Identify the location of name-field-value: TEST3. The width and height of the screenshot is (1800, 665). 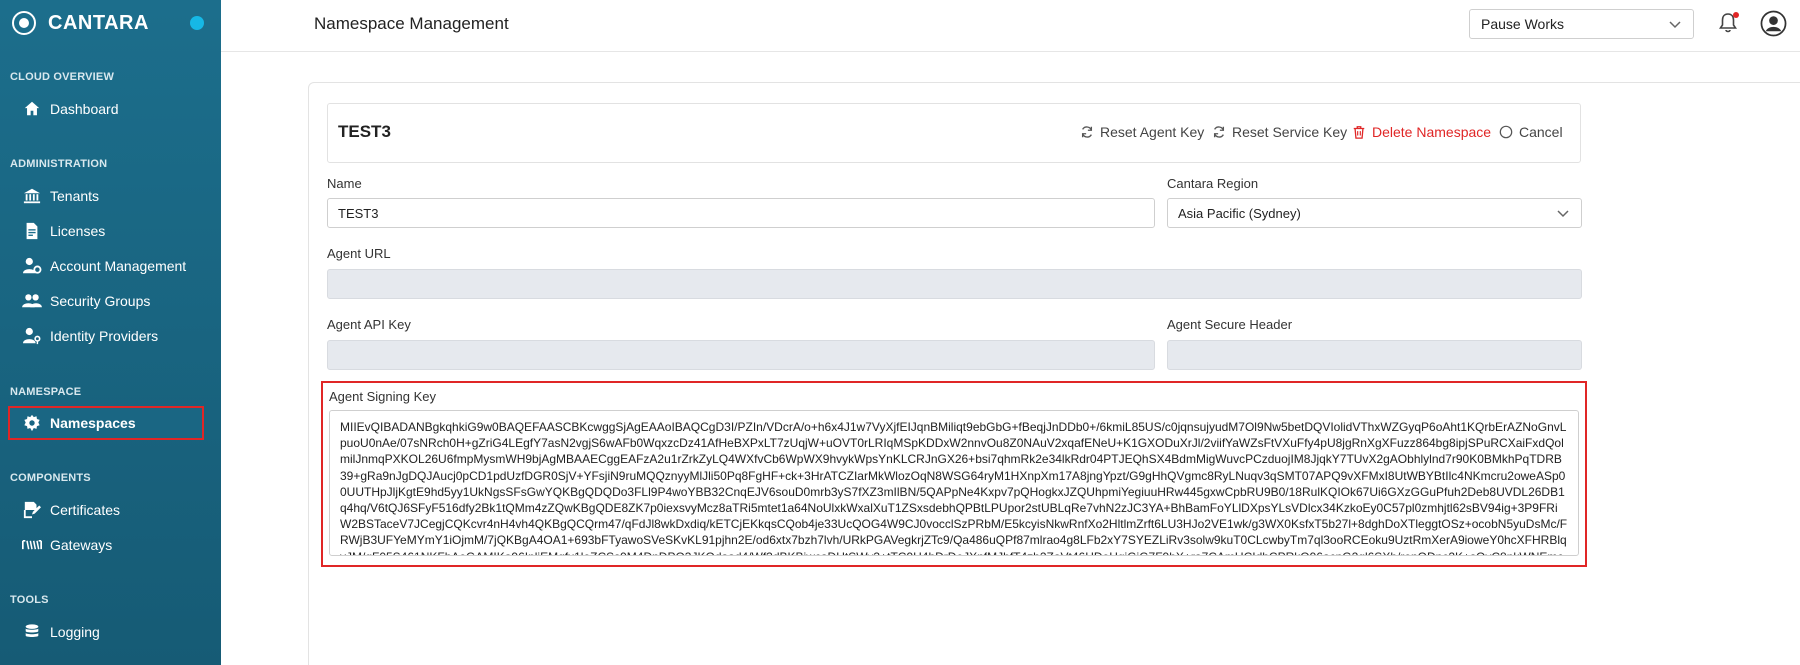
(358, 213).